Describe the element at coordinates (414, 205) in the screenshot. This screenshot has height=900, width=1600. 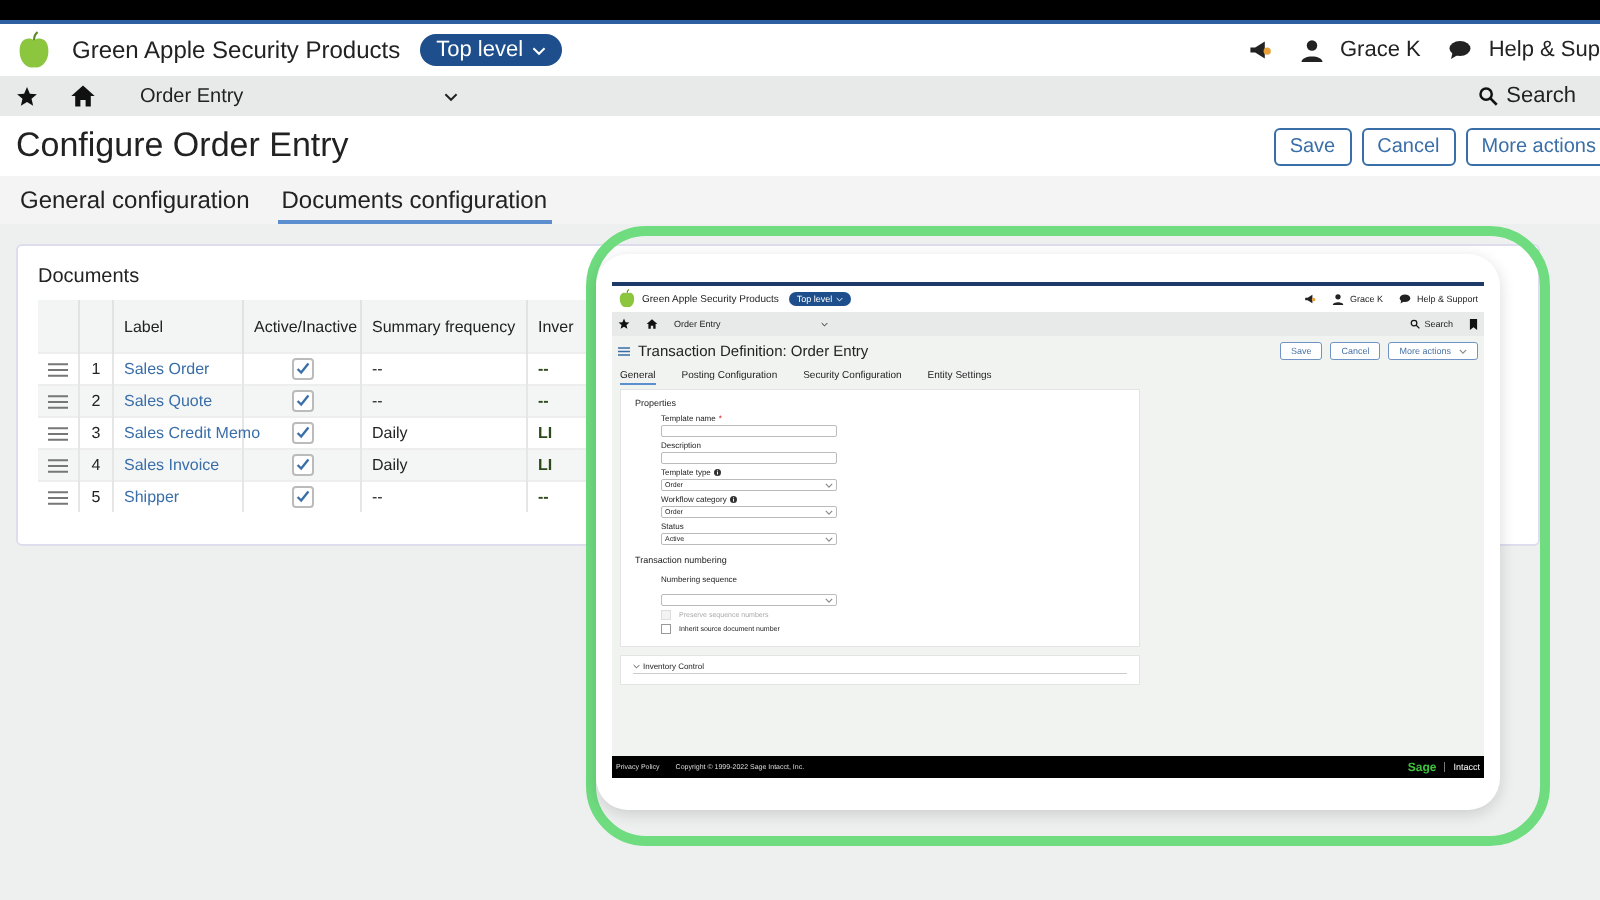
I see `tab: Documents configuration` at that location.